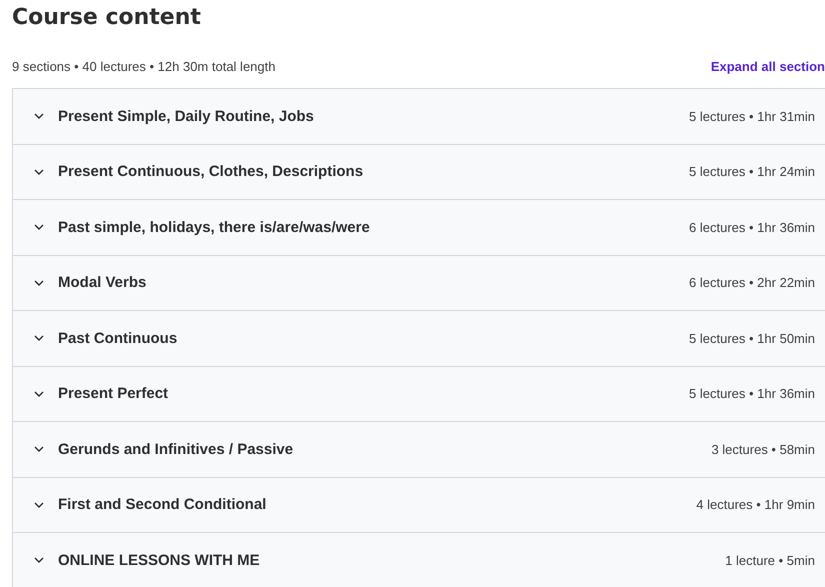 This screenshot has height=587, width=825. Describe the element at coordinates (419, 450) in the screenshot. I see `section-header: Gerunds and Infinitives / Passive 3 lectures • 58min` at that location.